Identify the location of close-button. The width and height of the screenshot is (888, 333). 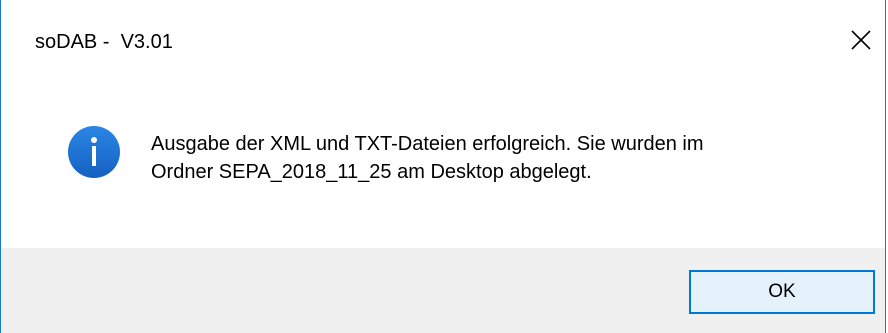
(861, 40).